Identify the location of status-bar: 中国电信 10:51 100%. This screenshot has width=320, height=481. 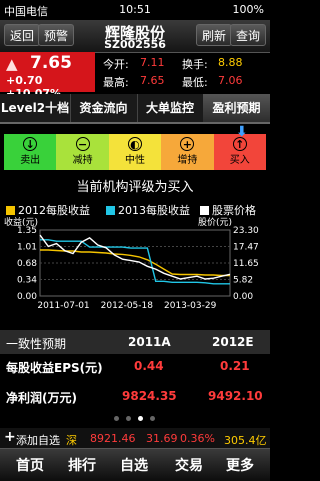
(135, 10).